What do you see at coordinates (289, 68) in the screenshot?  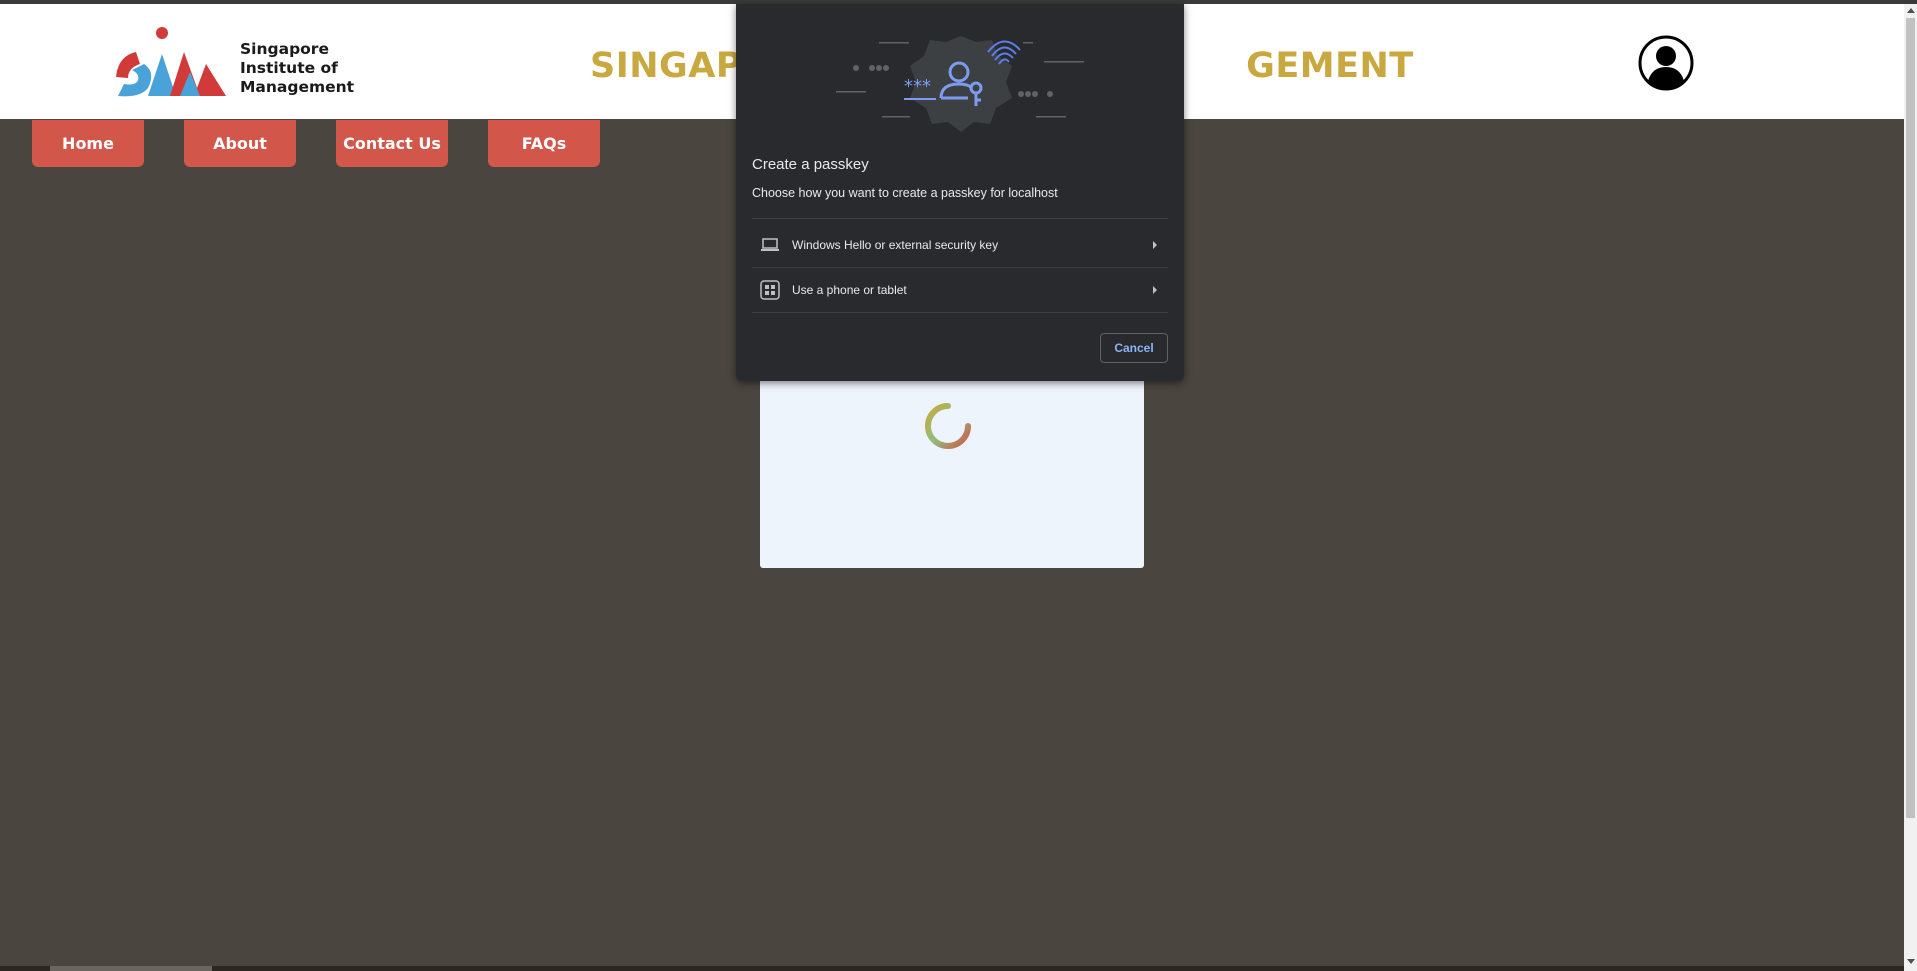 I see `logo-line-2: Institute of` at bounding box center [289, 68].